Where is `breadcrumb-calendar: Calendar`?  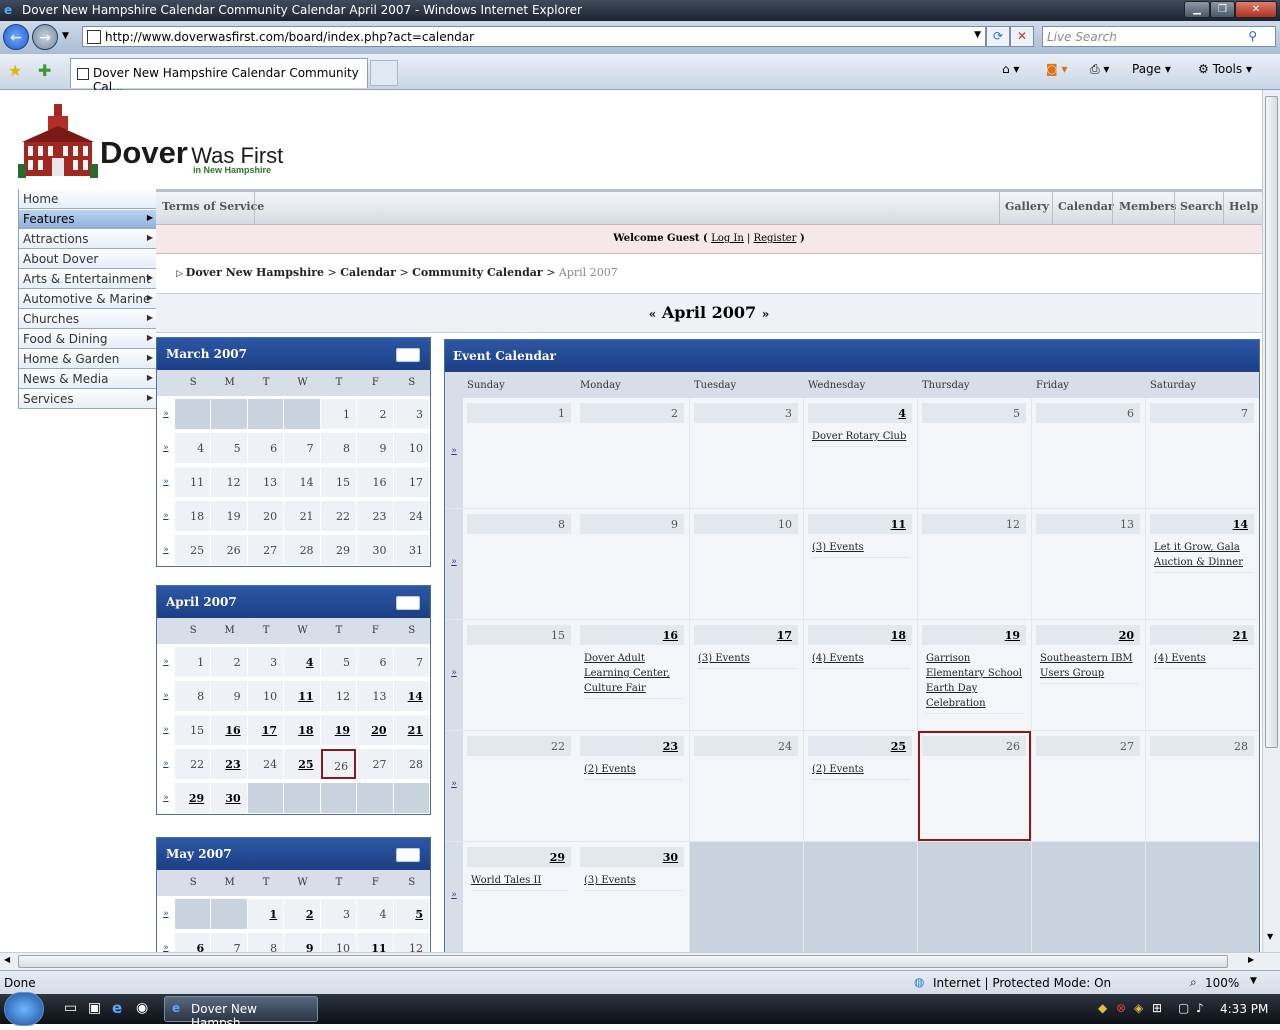
breadcrumb-calendar: Calendar is located at coordinates (368, 272).